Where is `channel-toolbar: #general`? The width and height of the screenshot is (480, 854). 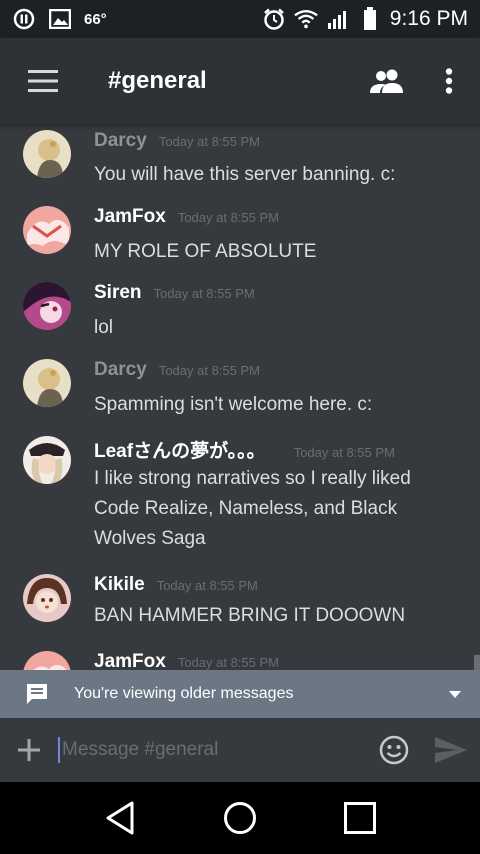
channel-toolbar: #general is located at coordinates (240, 81).